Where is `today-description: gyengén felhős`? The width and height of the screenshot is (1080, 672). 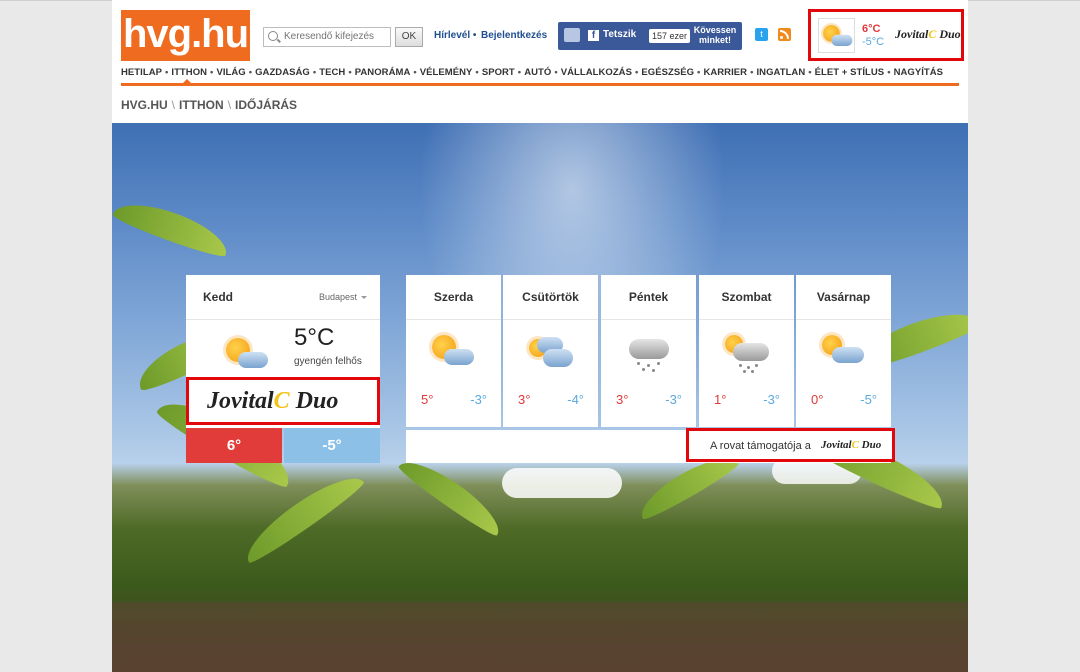
today-description: gyengén felhős is located at coordinates (328, 361).